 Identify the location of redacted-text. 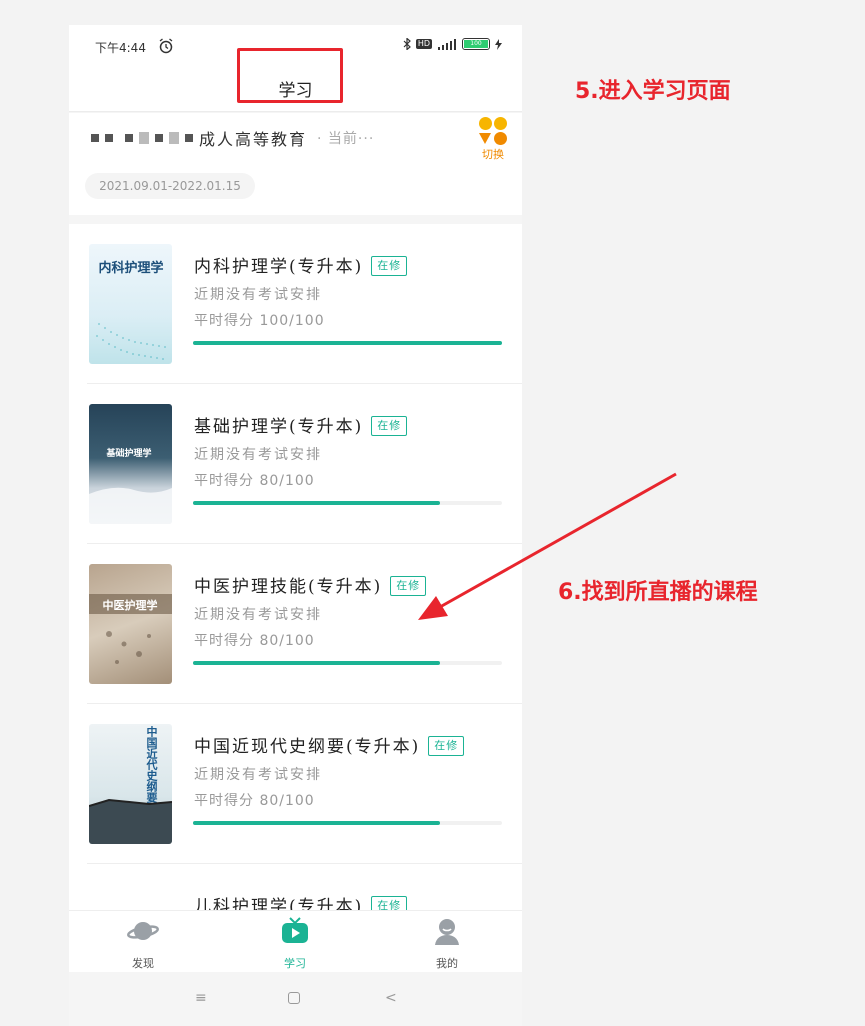
(95, 138).